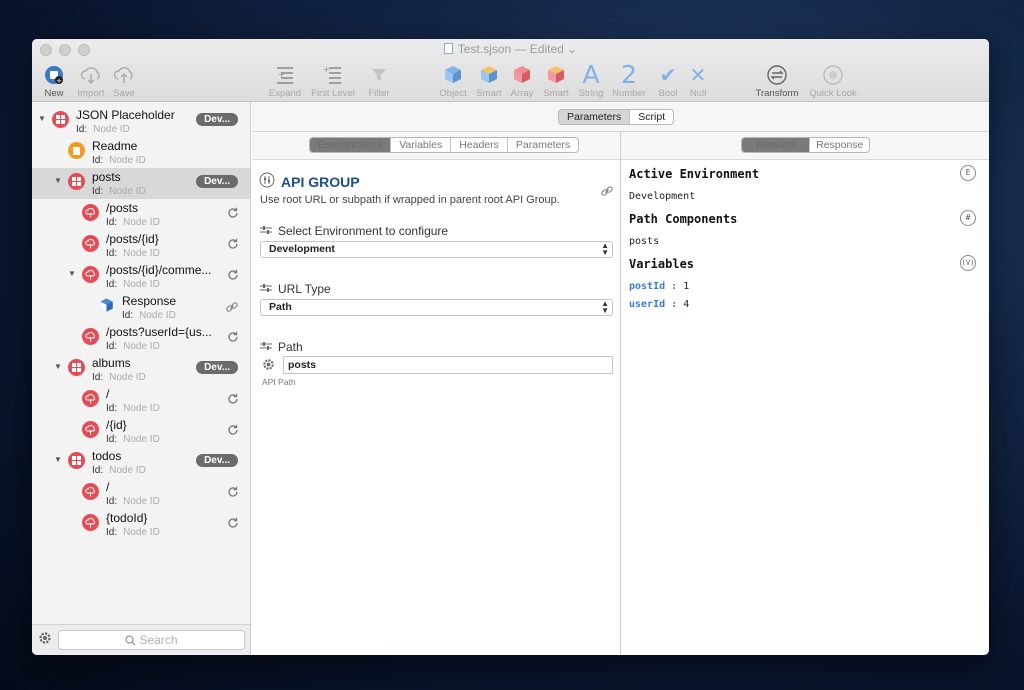  What do you see at coordinates (309, 181) in the screenshot?
I see `group-header: API GROUP` at bounding box center [309, 181].